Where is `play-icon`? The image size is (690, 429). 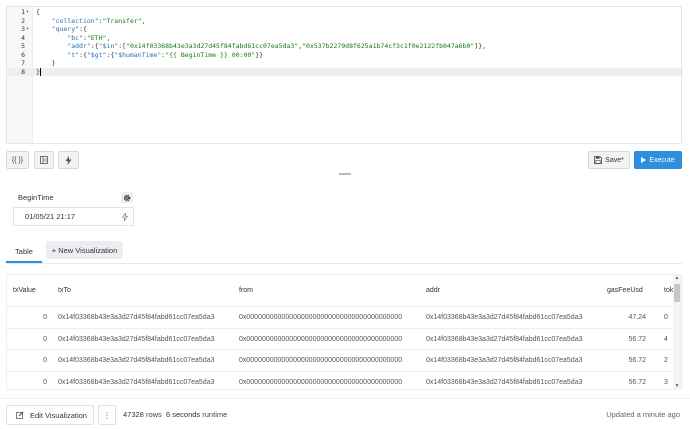
play-icon is located at coordinates (644, 160).